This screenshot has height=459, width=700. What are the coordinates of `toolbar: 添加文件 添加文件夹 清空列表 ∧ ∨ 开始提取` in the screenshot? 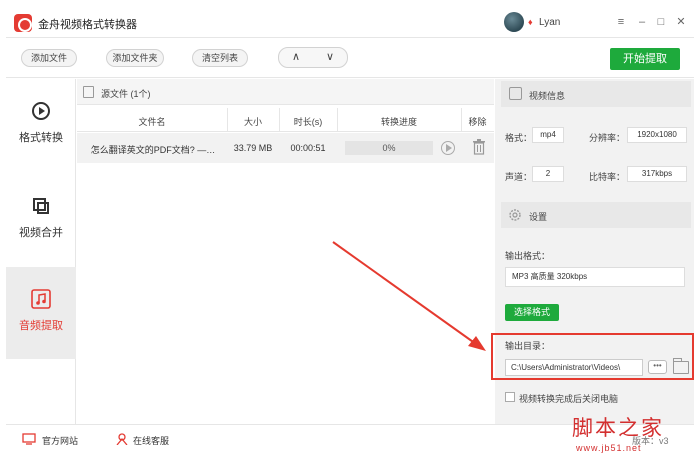 It's located at (350, 58).